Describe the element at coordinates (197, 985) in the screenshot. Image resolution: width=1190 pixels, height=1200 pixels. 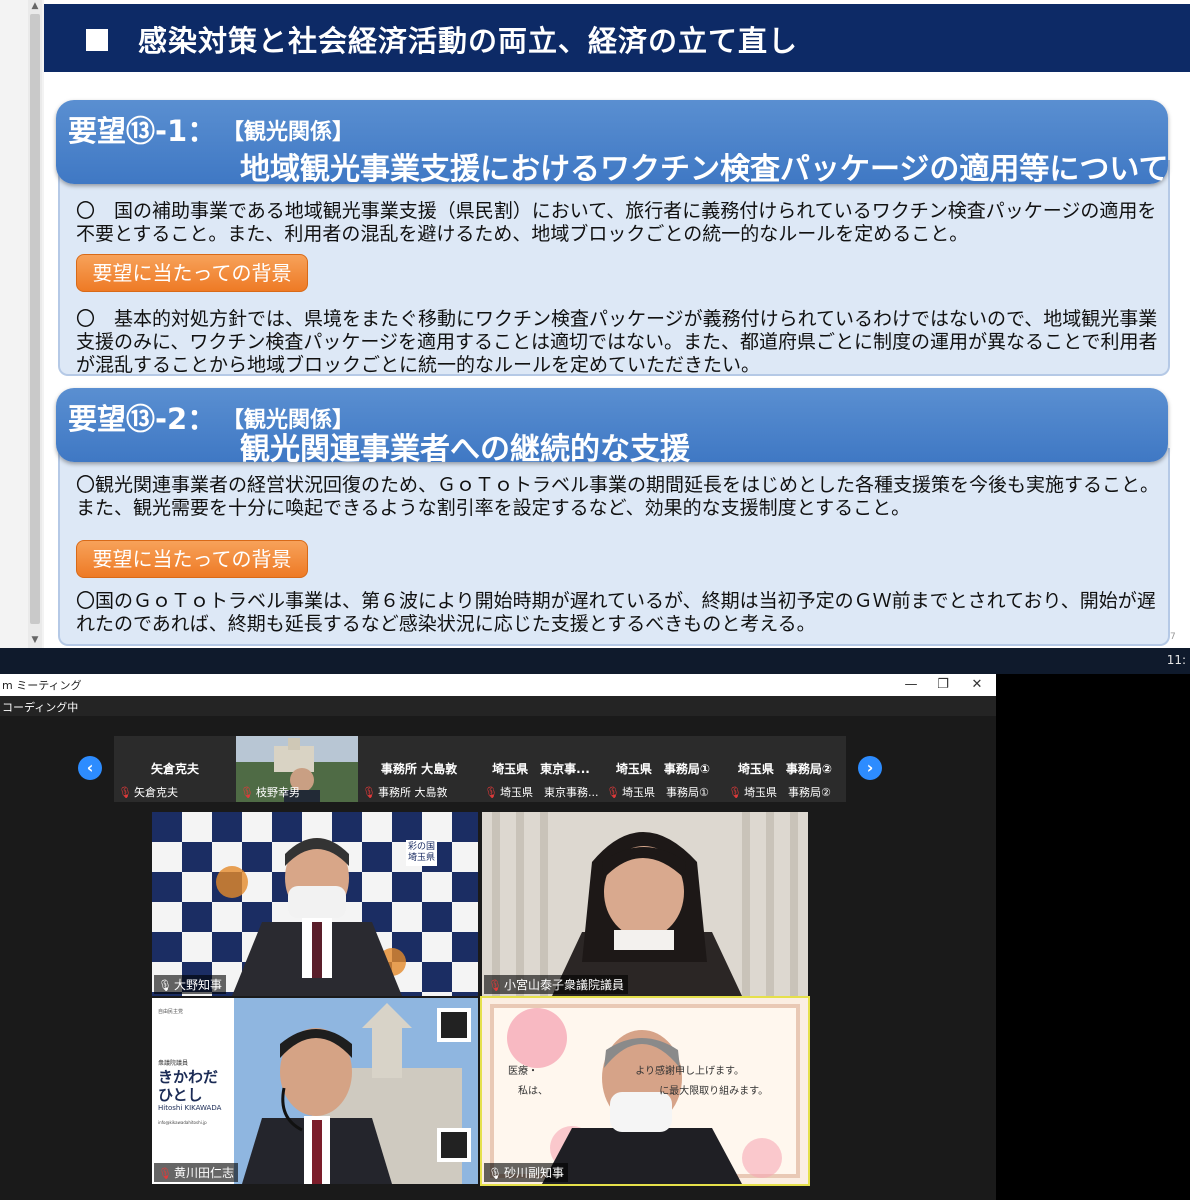
I see `video-name-text: 大野知事` at that location.